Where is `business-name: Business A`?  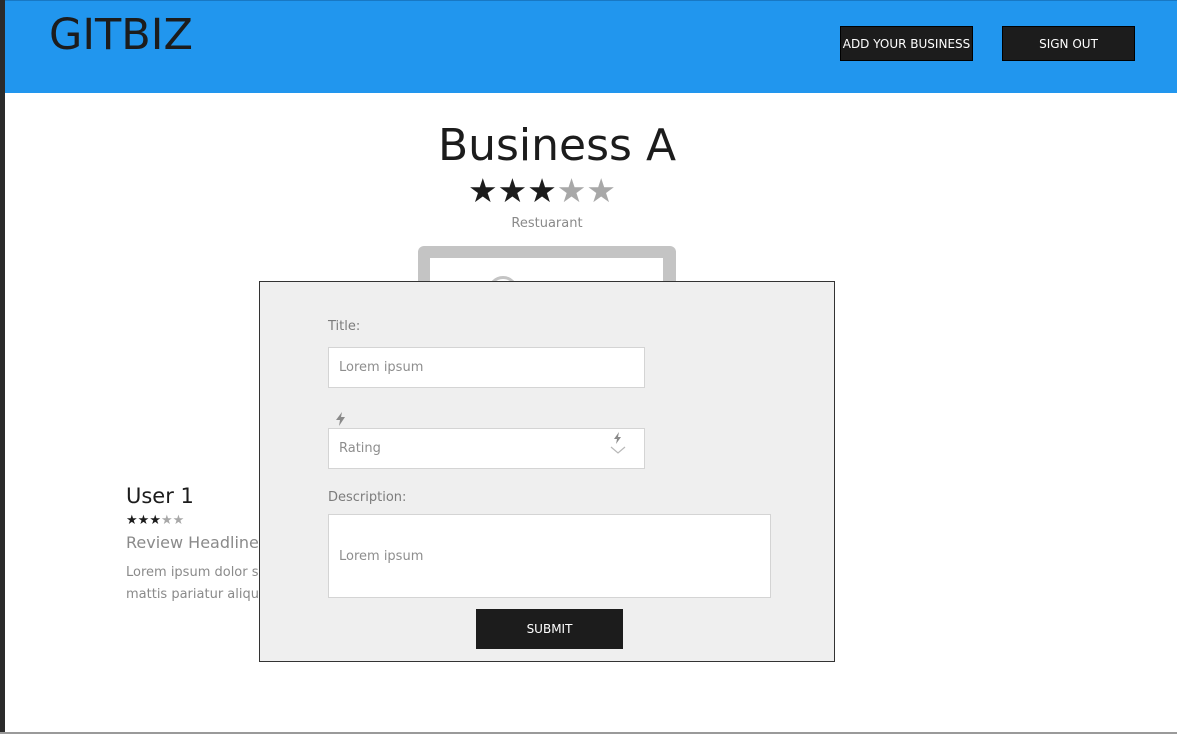
business-name: Business A is located at coordinates (557, 145).